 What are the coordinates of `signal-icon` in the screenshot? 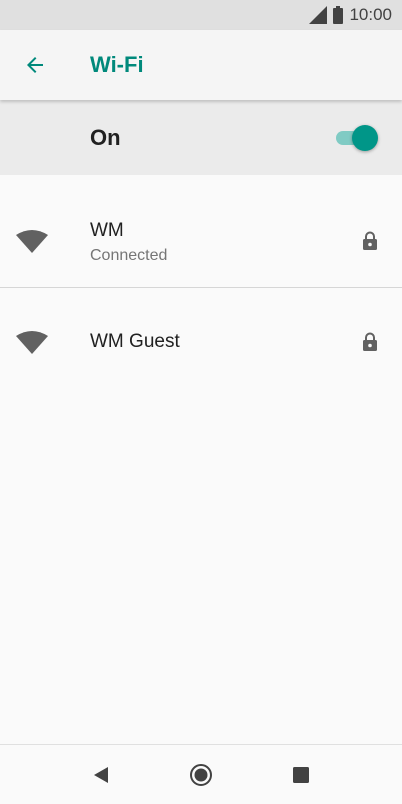 It's located at (318, 15).